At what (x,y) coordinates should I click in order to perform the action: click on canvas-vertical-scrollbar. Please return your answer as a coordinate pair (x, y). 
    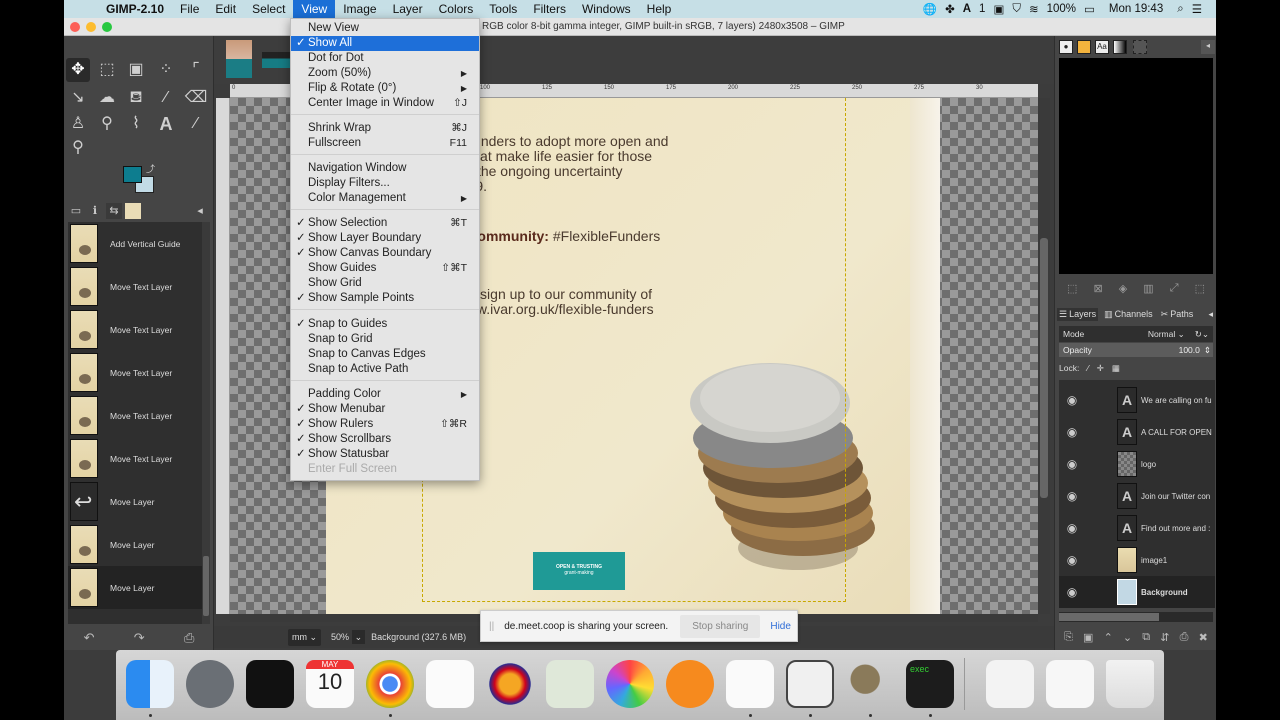
    Looking at the image, I should click on (1044, 356).